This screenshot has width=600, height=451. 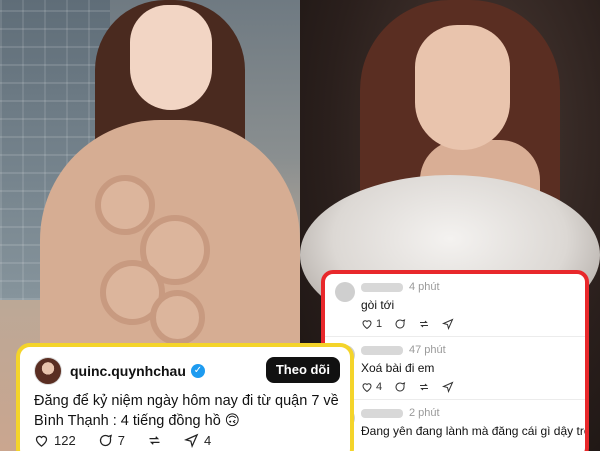 I want to click on comment-time: 2 phút, so click(x=424, y=413).